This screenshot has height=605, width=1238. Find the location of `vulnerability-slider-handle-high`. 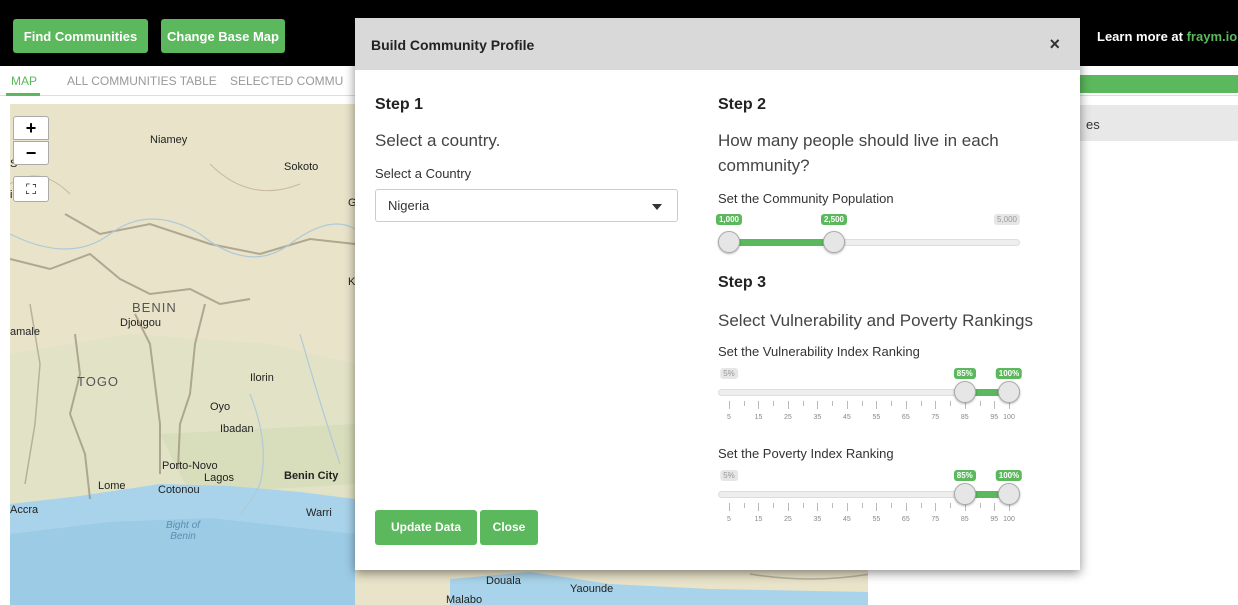

vulnerability-slider-handle-high is located at coordinates (1009, 392).